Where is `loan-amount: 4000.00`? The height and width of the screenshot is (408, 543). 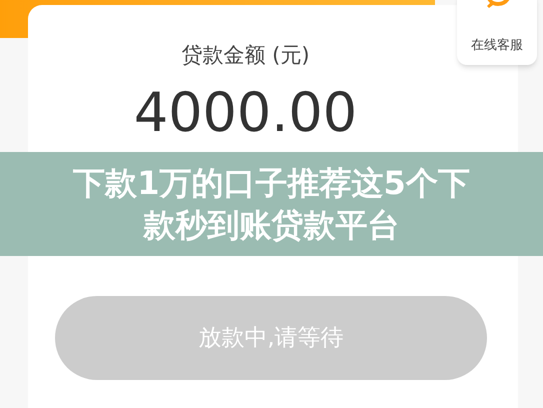
loan-amount: 4000.00 is located at coordinates (246, 113).